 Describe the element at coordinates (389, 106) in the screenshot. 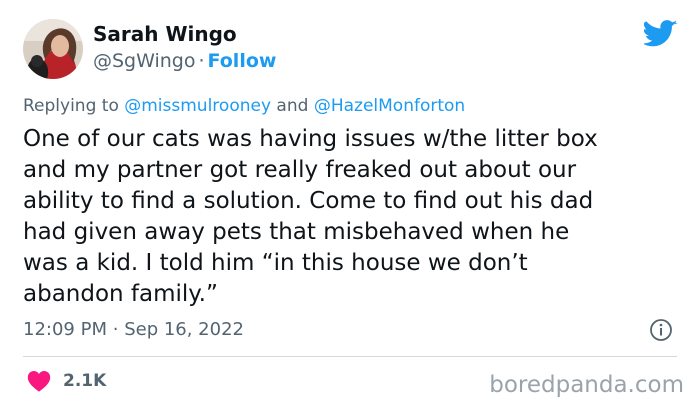

I see `mention-hazelmonforton: @HazelMonforton` at that location.